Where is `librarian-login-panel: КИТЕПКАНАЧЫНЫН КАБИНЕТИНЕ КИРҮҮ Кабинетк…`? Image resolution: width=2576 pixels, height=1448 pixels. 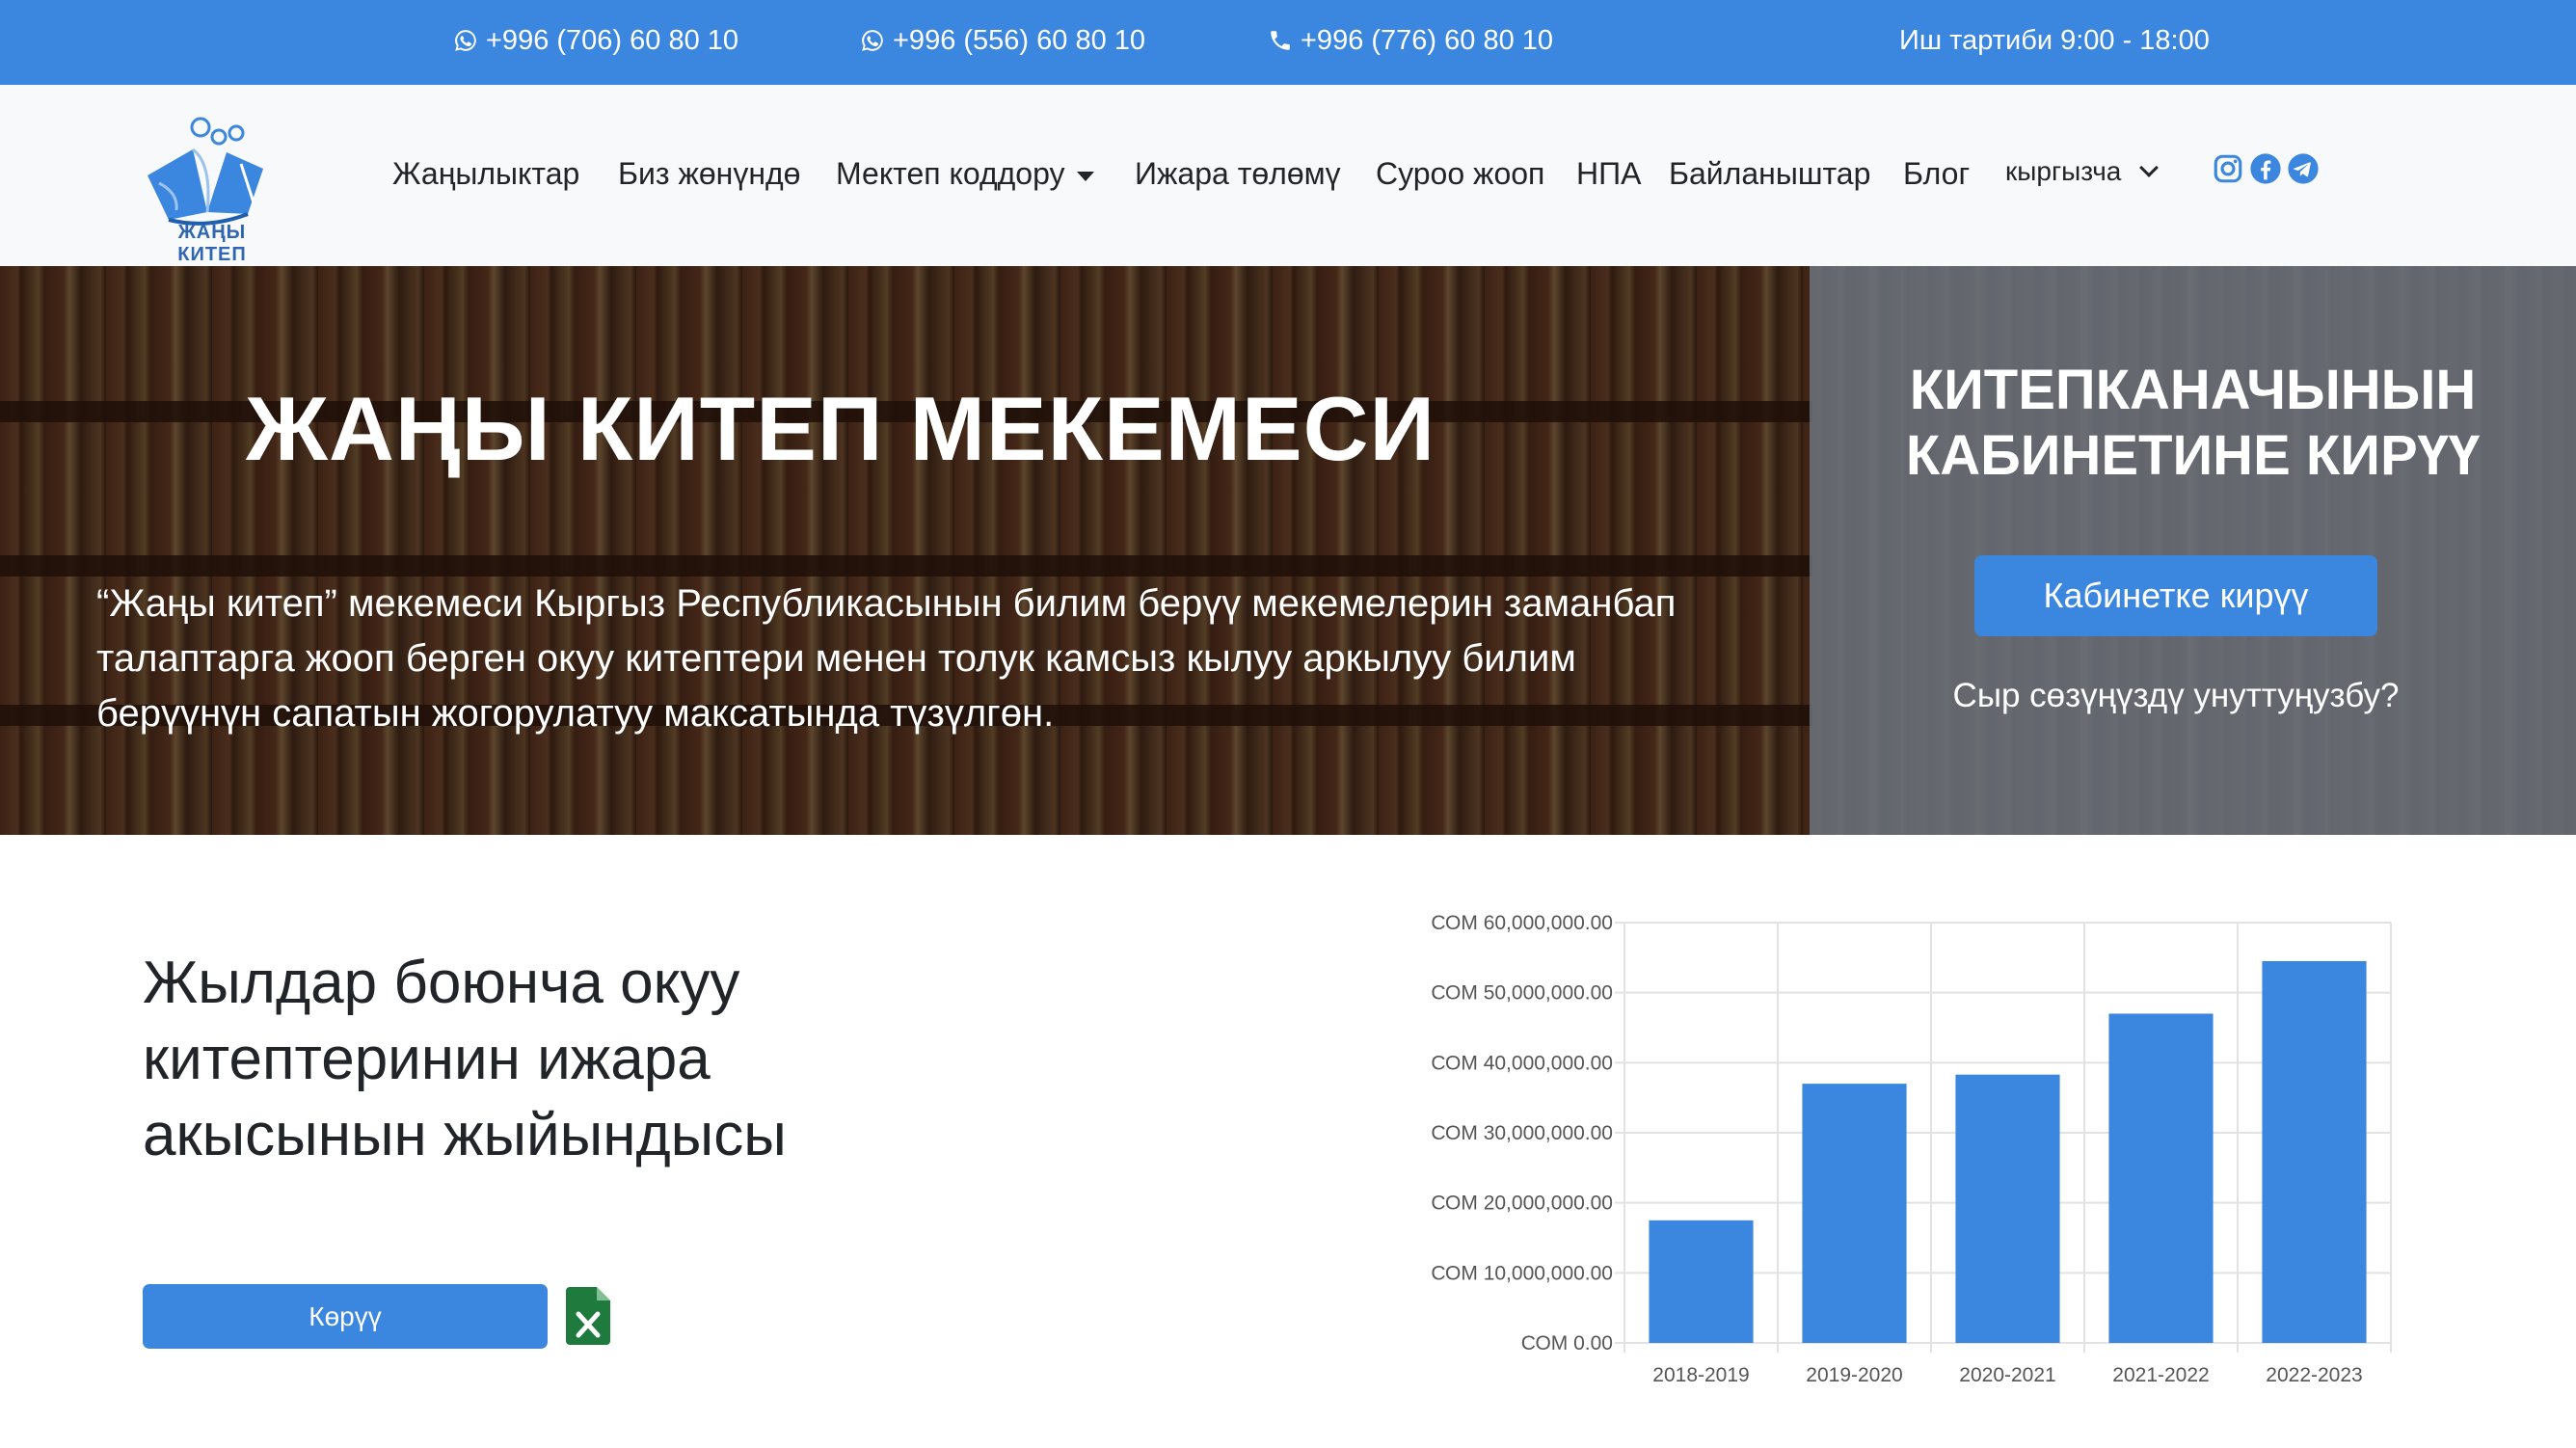
librarian-login-panel: КИТЕПКАНАЧЫНЫН КАБИНЕТИНЕ КИРҮҮ Кабинетк… is located at coordinates (2193, 550).